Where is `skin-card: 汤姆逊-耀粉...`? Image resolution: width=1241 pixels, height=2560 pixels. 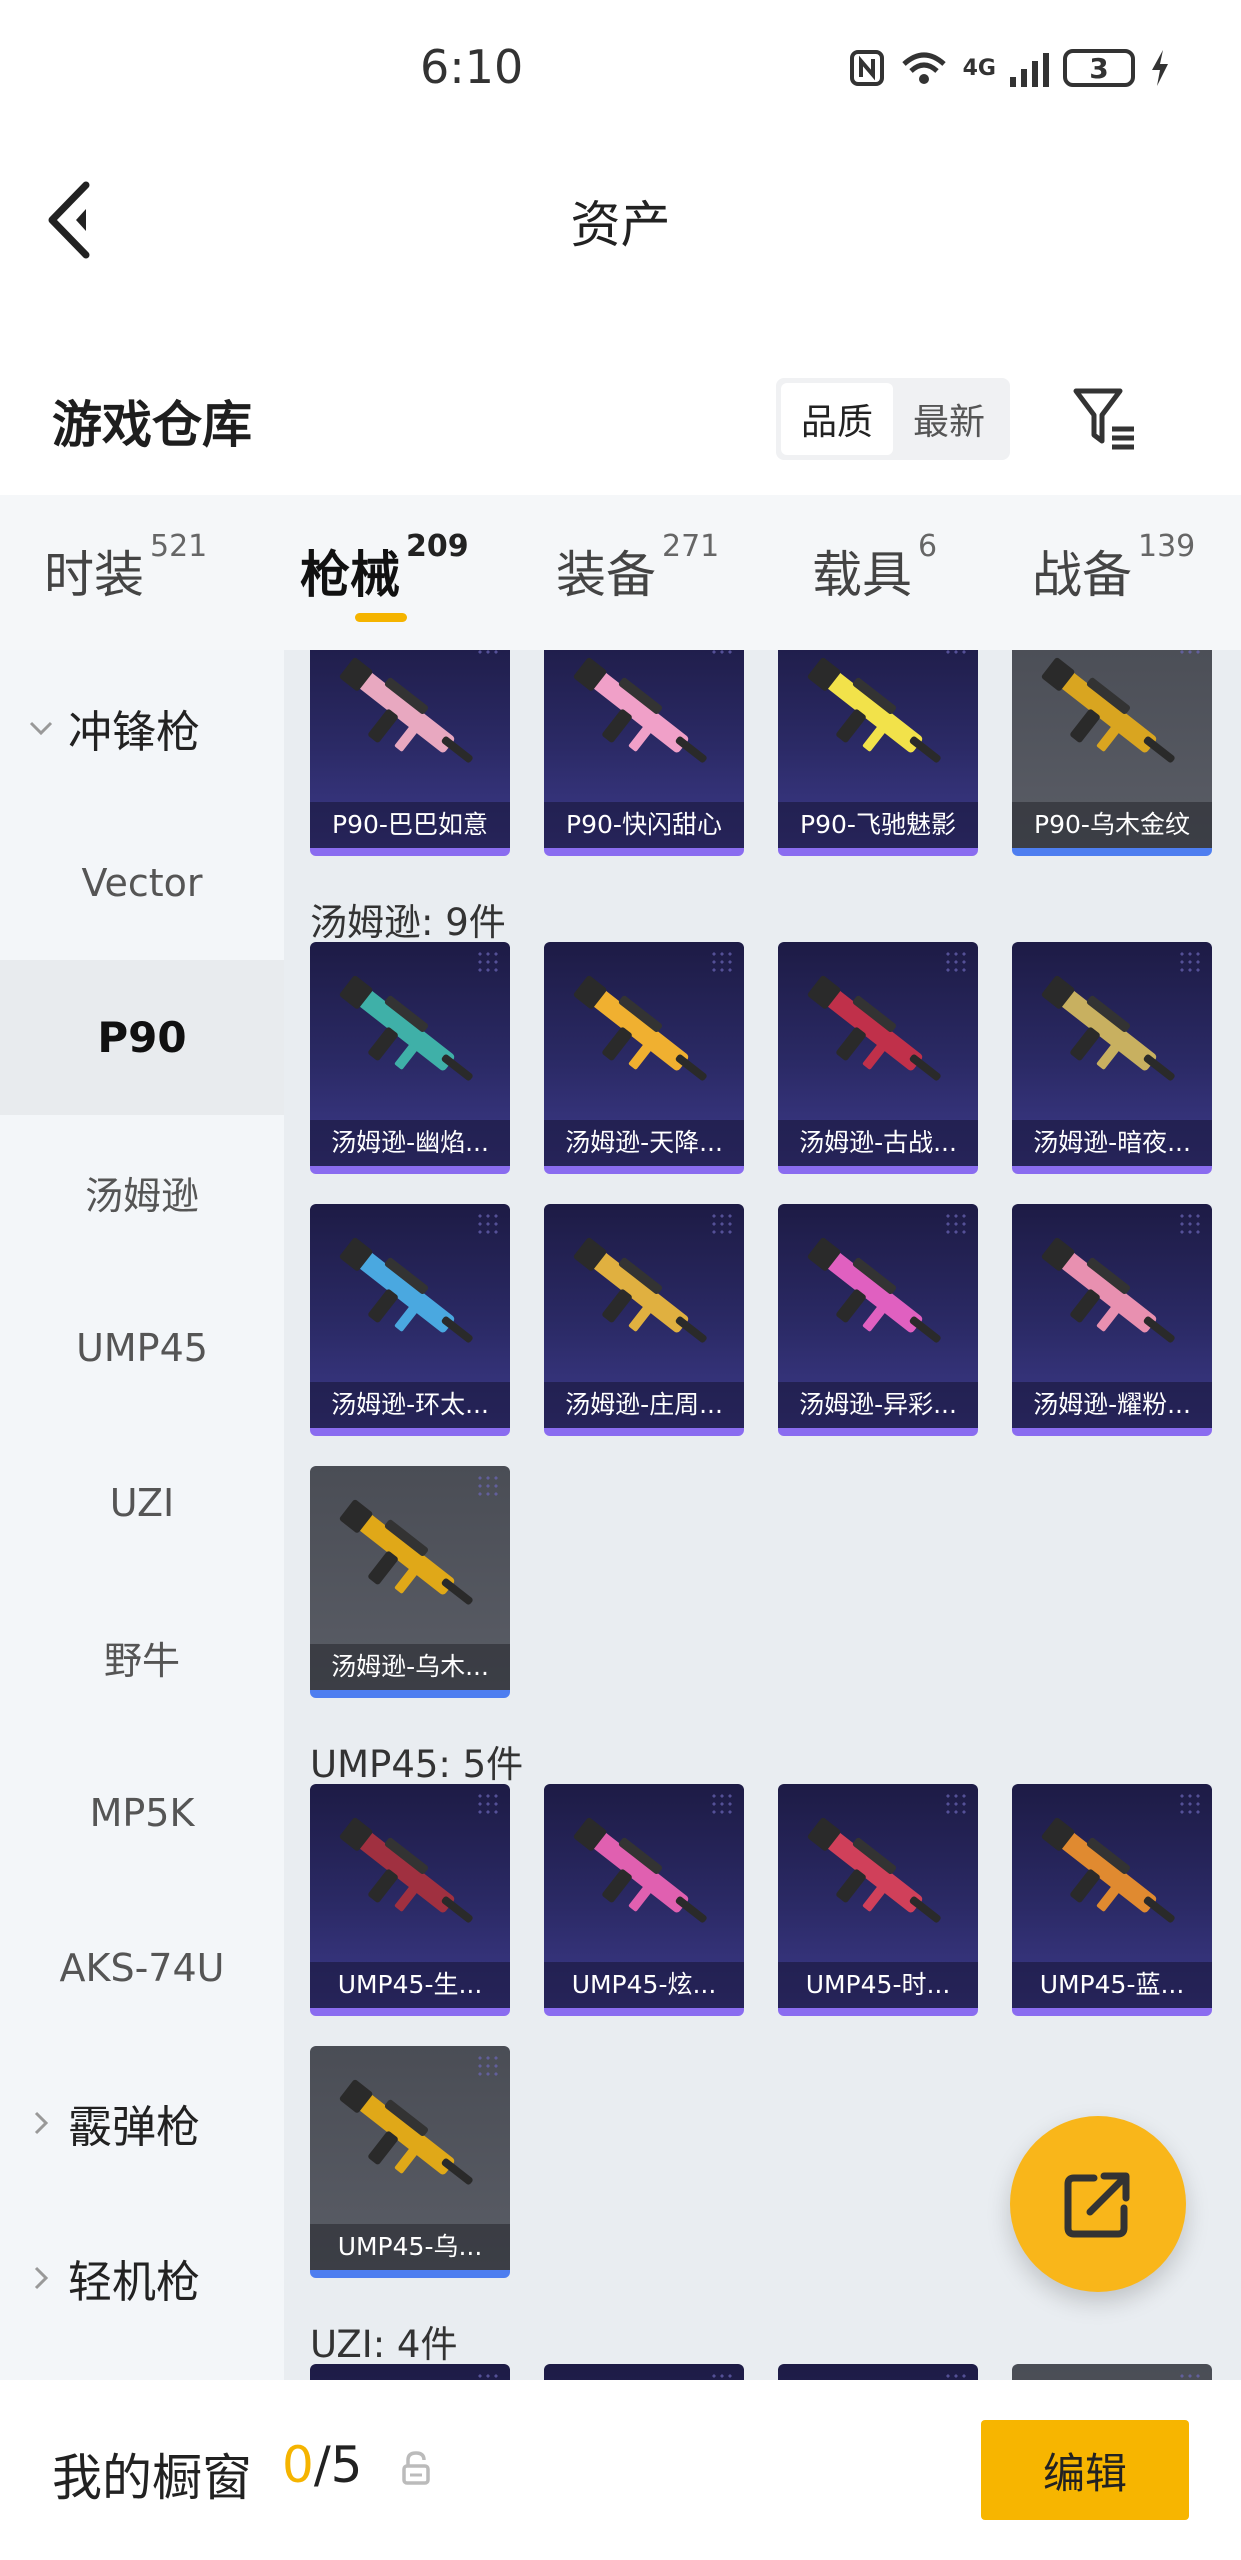
skin-card: 汤姆逊-耀粉... is located at coordinates (1112, 1320).